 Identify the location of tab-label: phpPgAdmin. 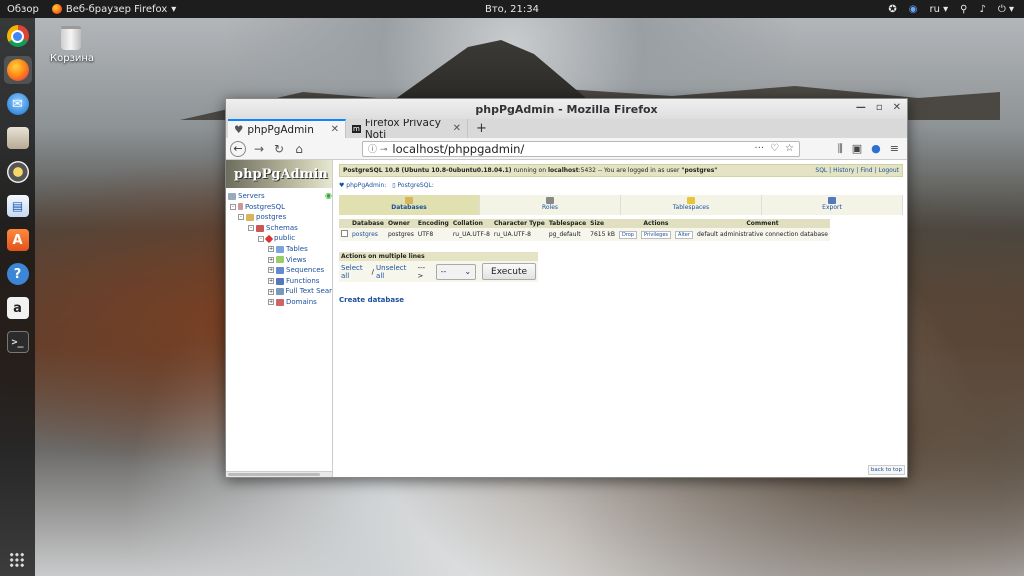
(280, 129).